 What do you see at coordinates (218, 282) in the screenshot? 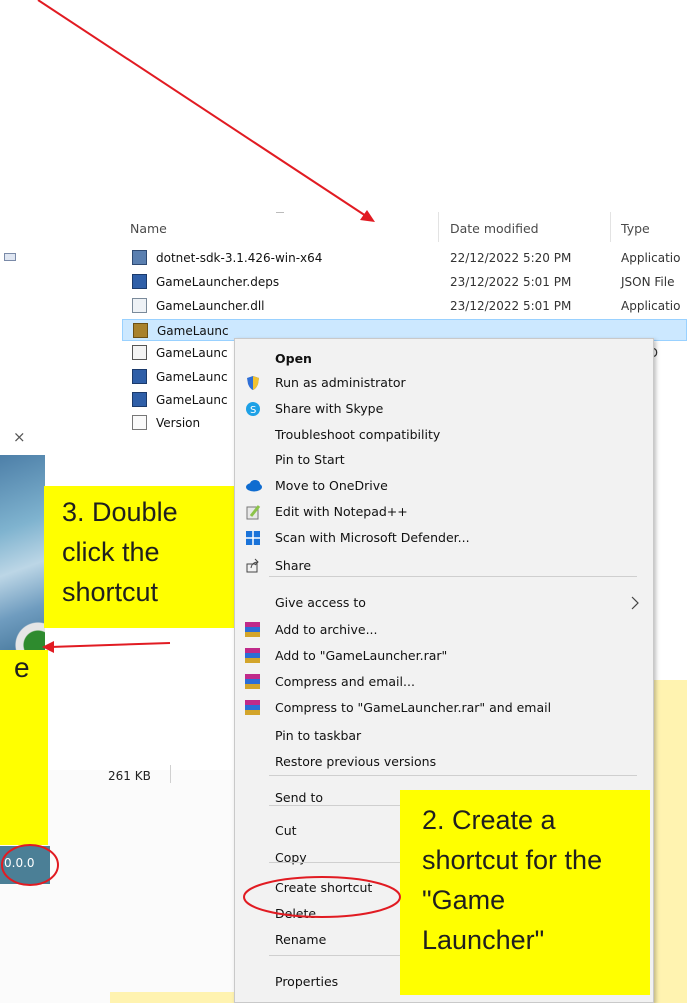
I see `file-name: GameLauncher.deps` at bounding box center [218, 282].